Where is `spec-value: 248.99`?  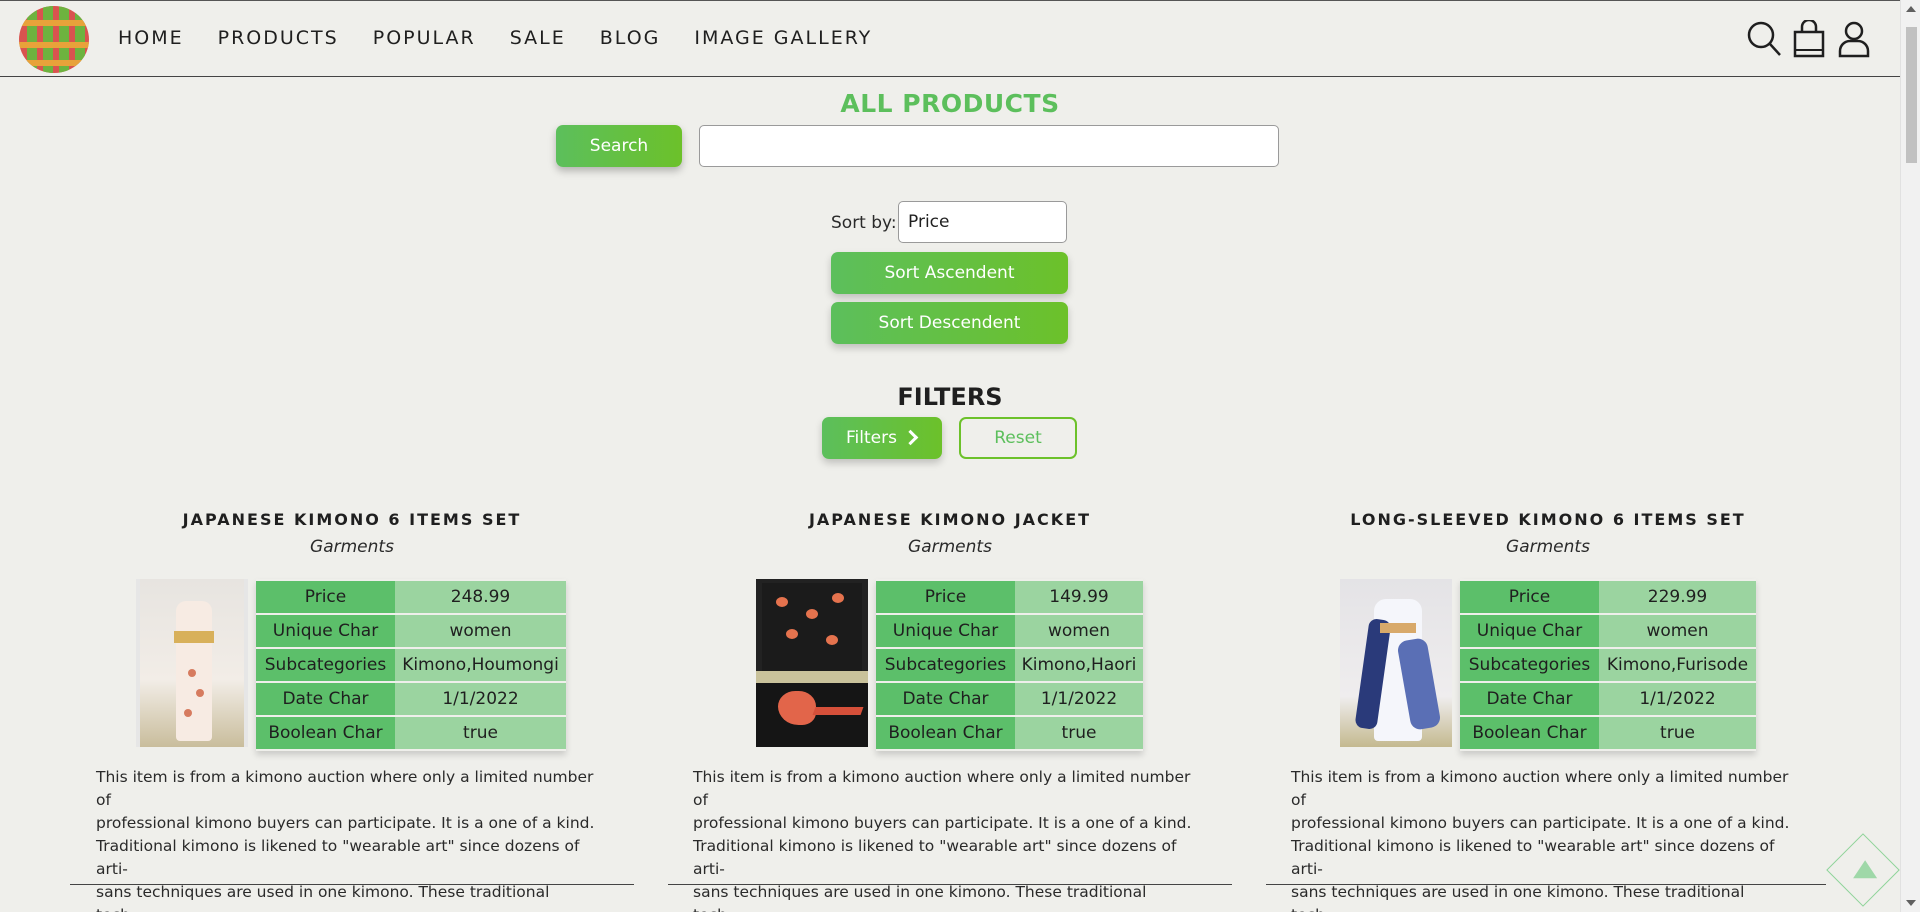
spec-value: 248.99 is located at coordinates (480, 597).